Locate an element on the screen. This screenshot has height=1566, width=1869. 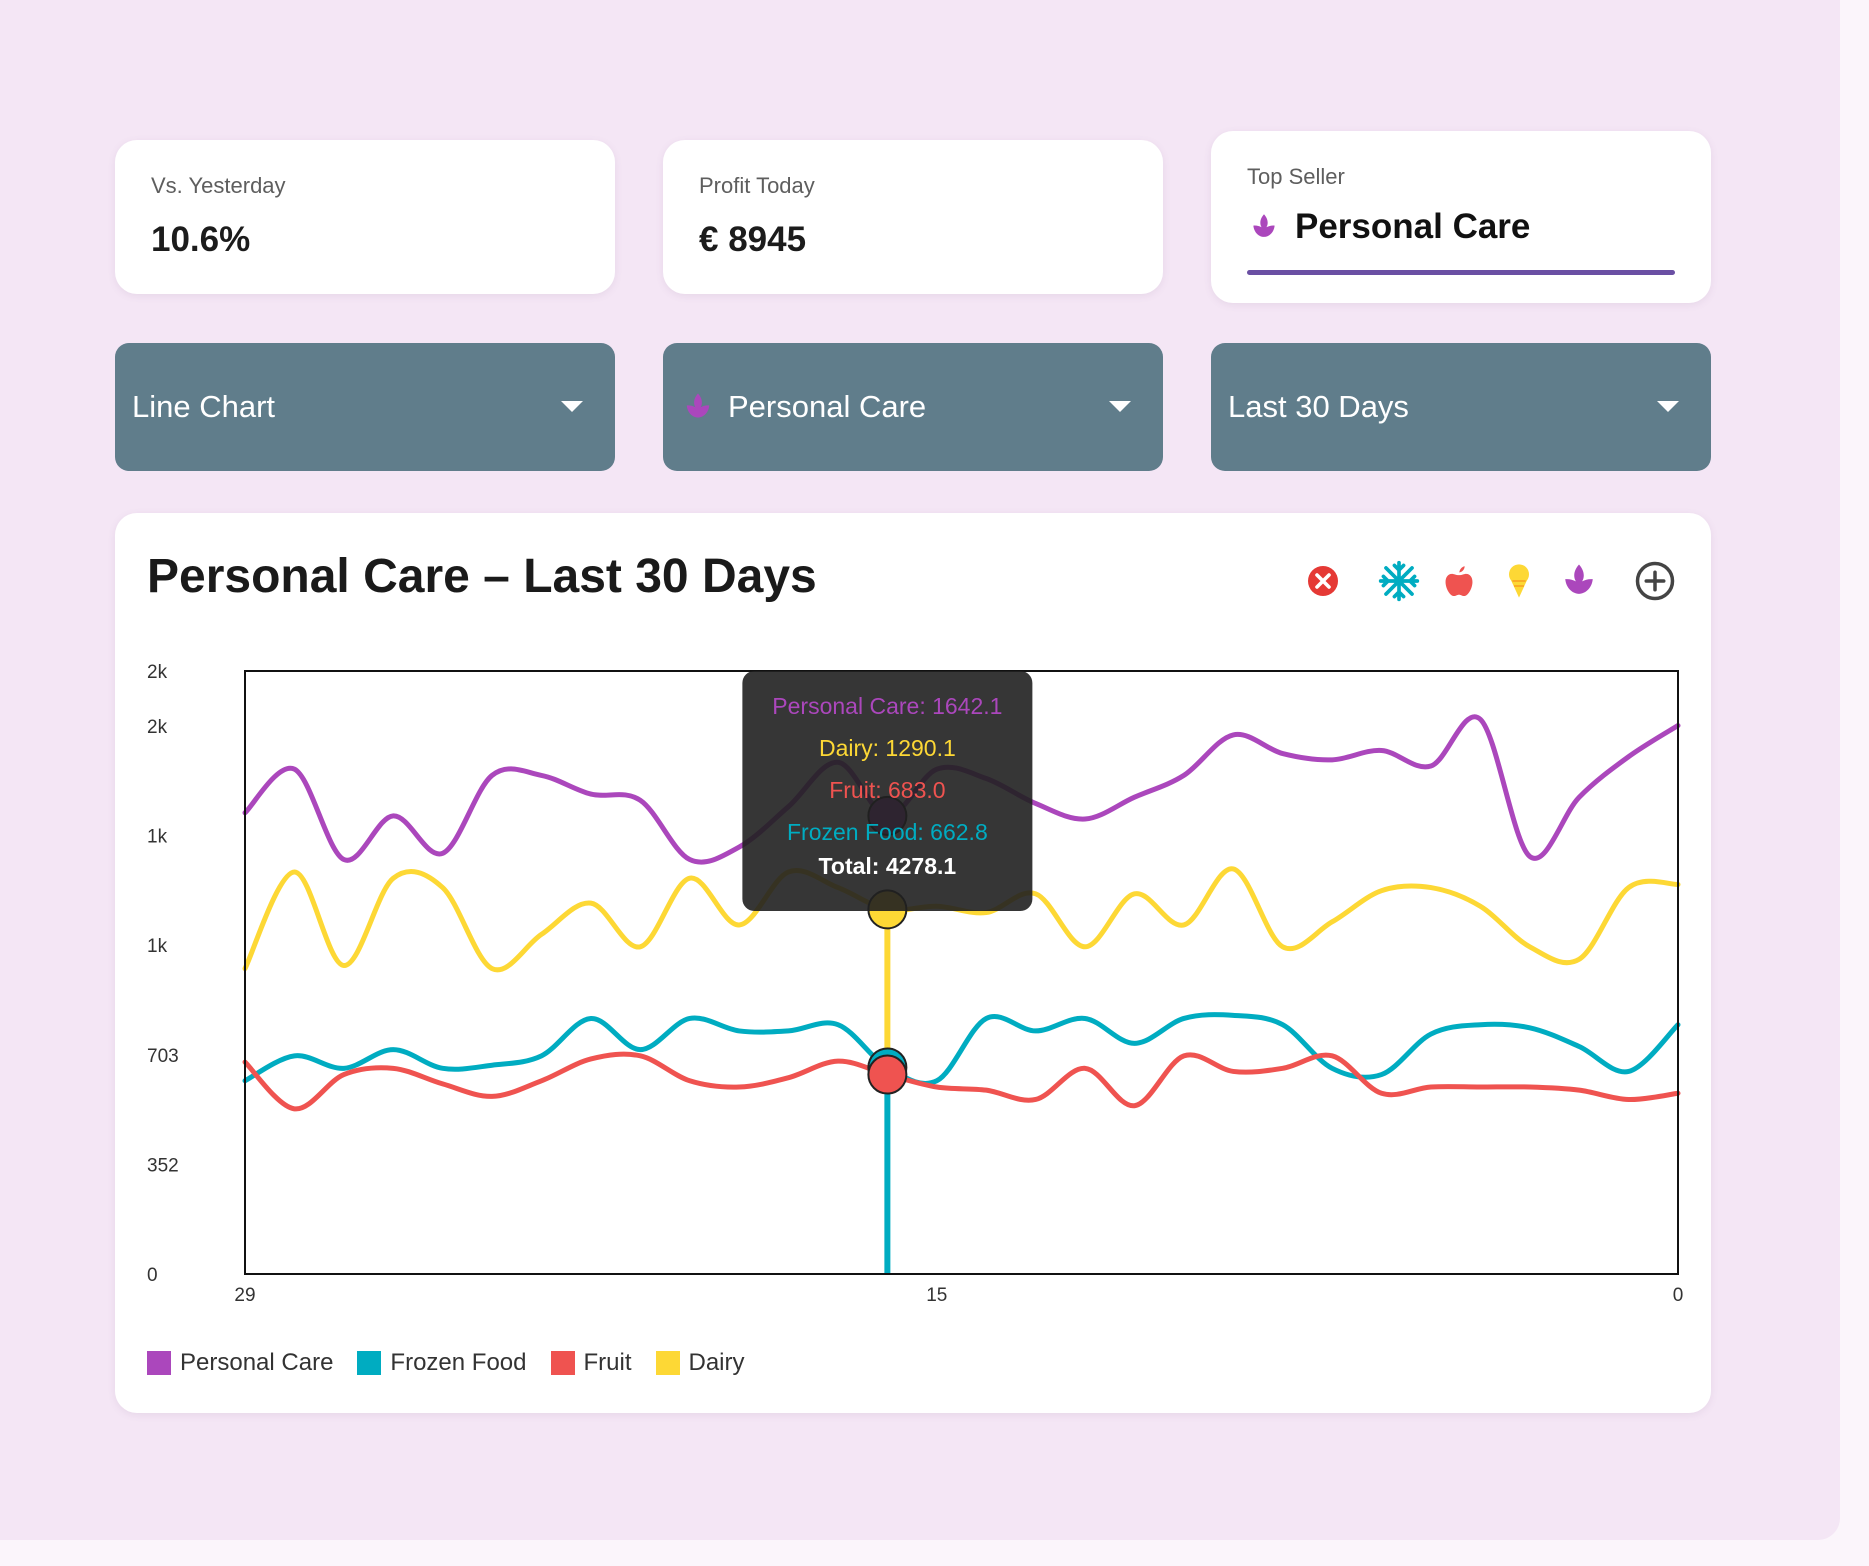
legend-item-personal-care: Personal Care is located at coordinates (240, 1363).